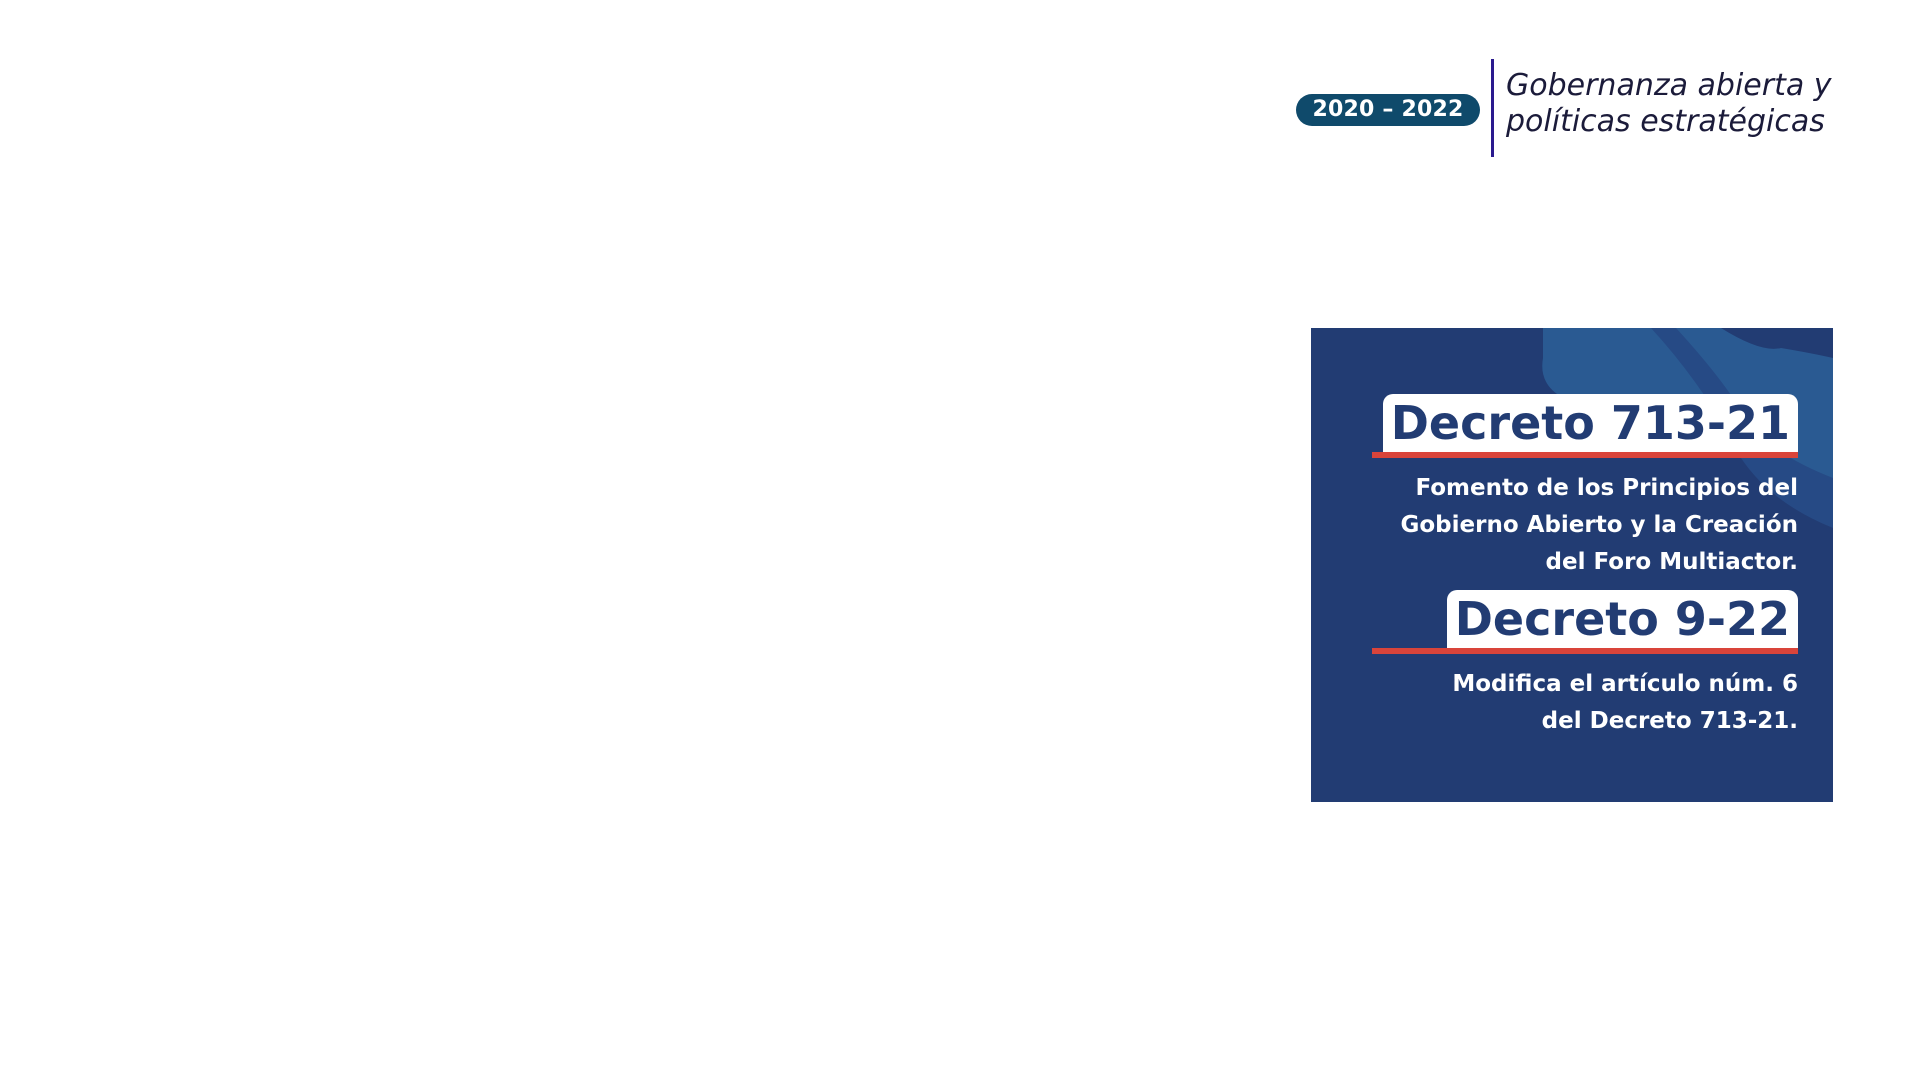 The width and height of the screenshot is (1920, 1080). What do you see at coordinates (1492, 108) in the screenshot?
I see `header-divider` at bounding box center [1492, 108].